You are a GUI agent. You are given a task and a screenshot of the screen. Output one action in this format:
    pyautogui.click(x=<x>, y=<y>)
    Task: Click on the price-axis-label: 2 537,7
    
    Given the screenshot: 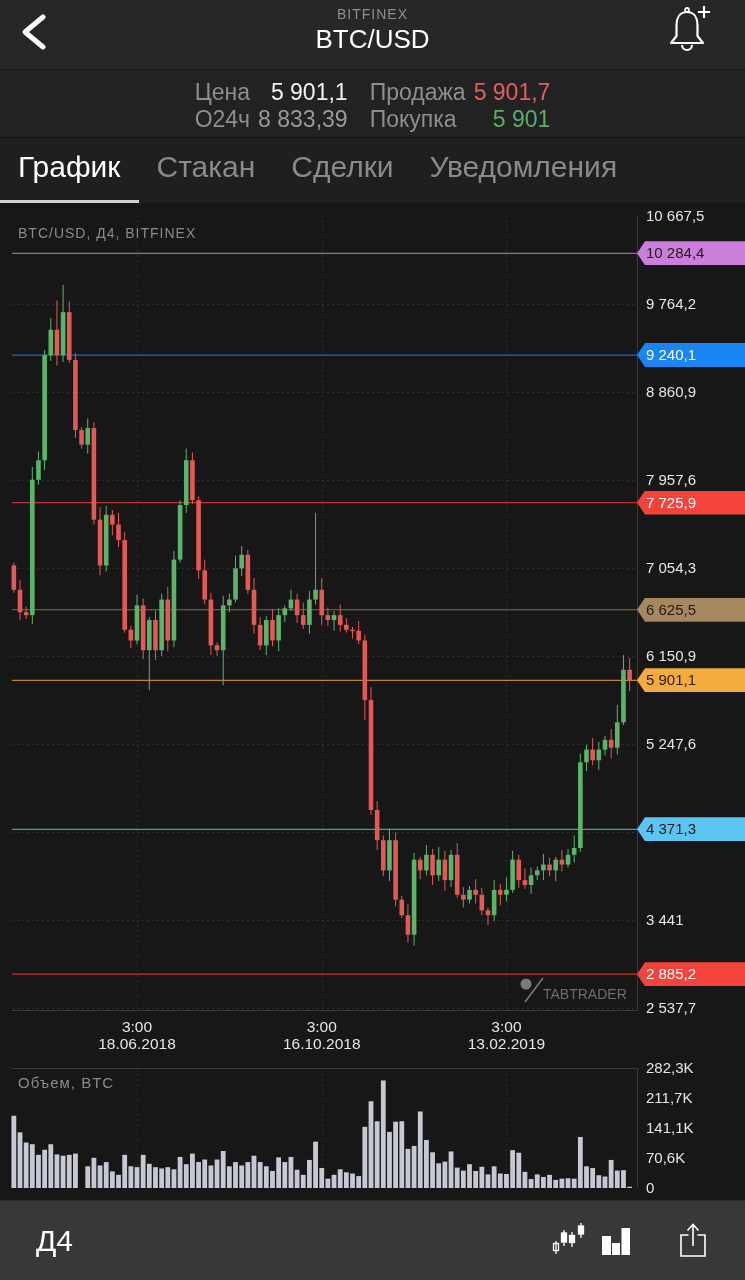 What is the action you would take?
    pyautogui.click(x=671, y=1007)
    